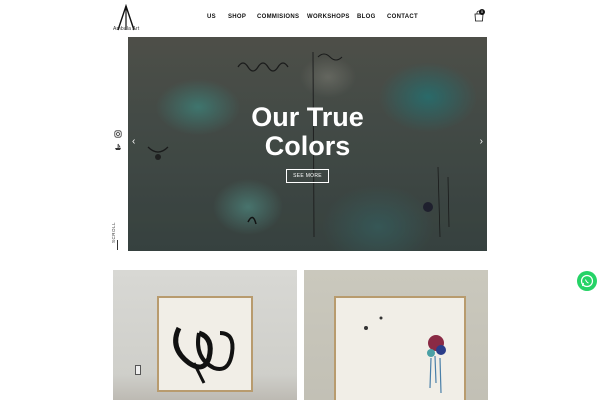 This screenshot has width=600, height=400. Describe the element at coordinates (402, 17) in the screenshot. I see `nav-item-contact: CONTACT` at that location.